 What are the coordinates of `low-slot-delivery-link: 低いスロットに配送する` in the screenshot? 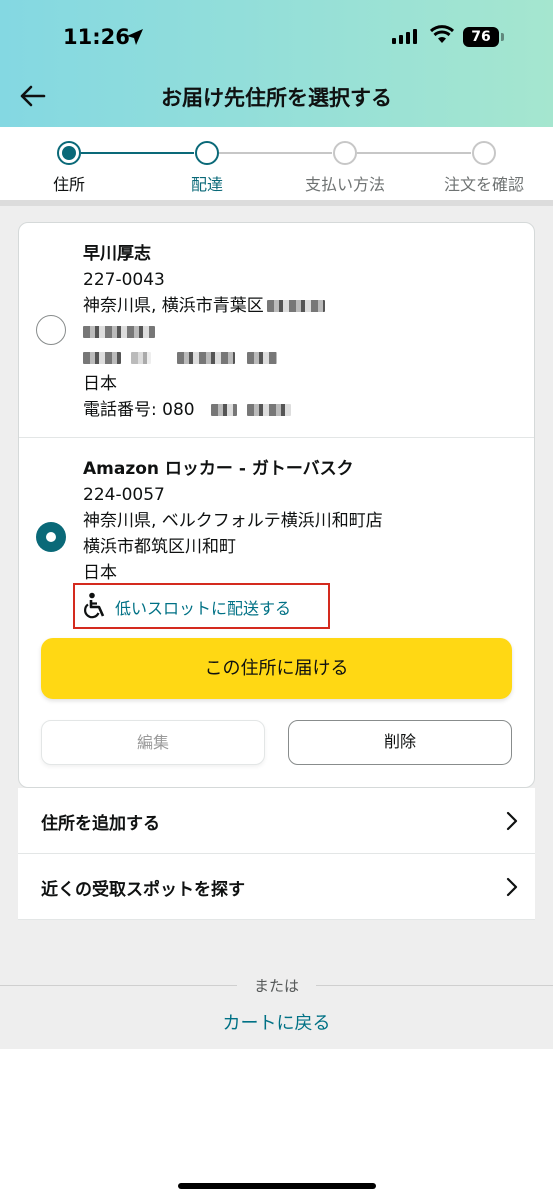 It's located at (201, 606).